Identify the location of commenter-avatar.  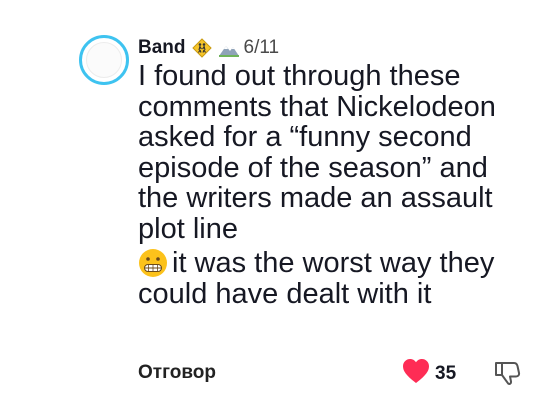
(104, 60).